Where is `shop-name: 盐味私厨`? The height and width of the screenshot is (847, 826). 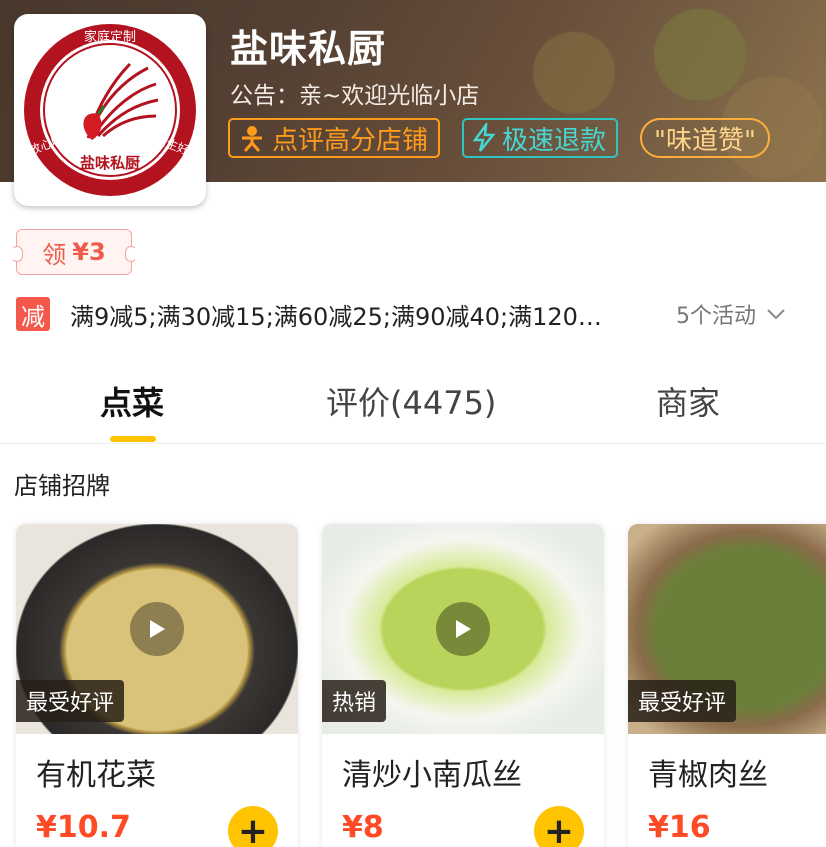
shop-name: 盐味私厨 is located at coordinates (308, 49).